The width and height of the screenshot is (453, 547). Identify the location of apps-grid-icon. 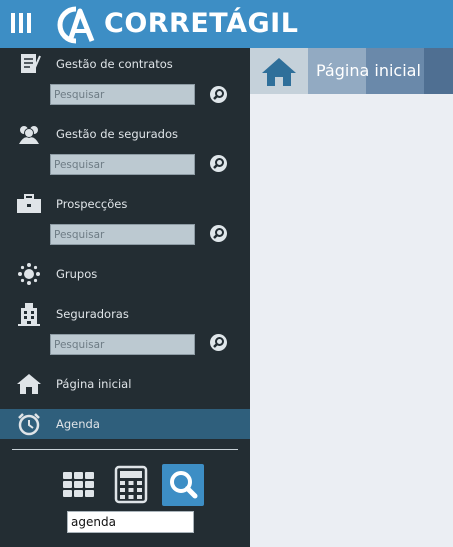
(78, 484).